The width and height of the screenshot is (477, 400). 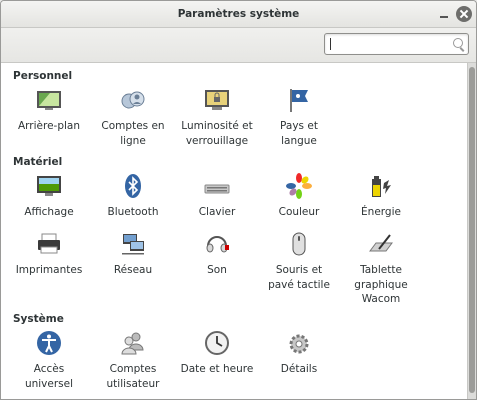 What do you see at coordinates (43, 76) in the screenshot?
I see `section-title-personal: Personnel` at bounding box center [43, 76].